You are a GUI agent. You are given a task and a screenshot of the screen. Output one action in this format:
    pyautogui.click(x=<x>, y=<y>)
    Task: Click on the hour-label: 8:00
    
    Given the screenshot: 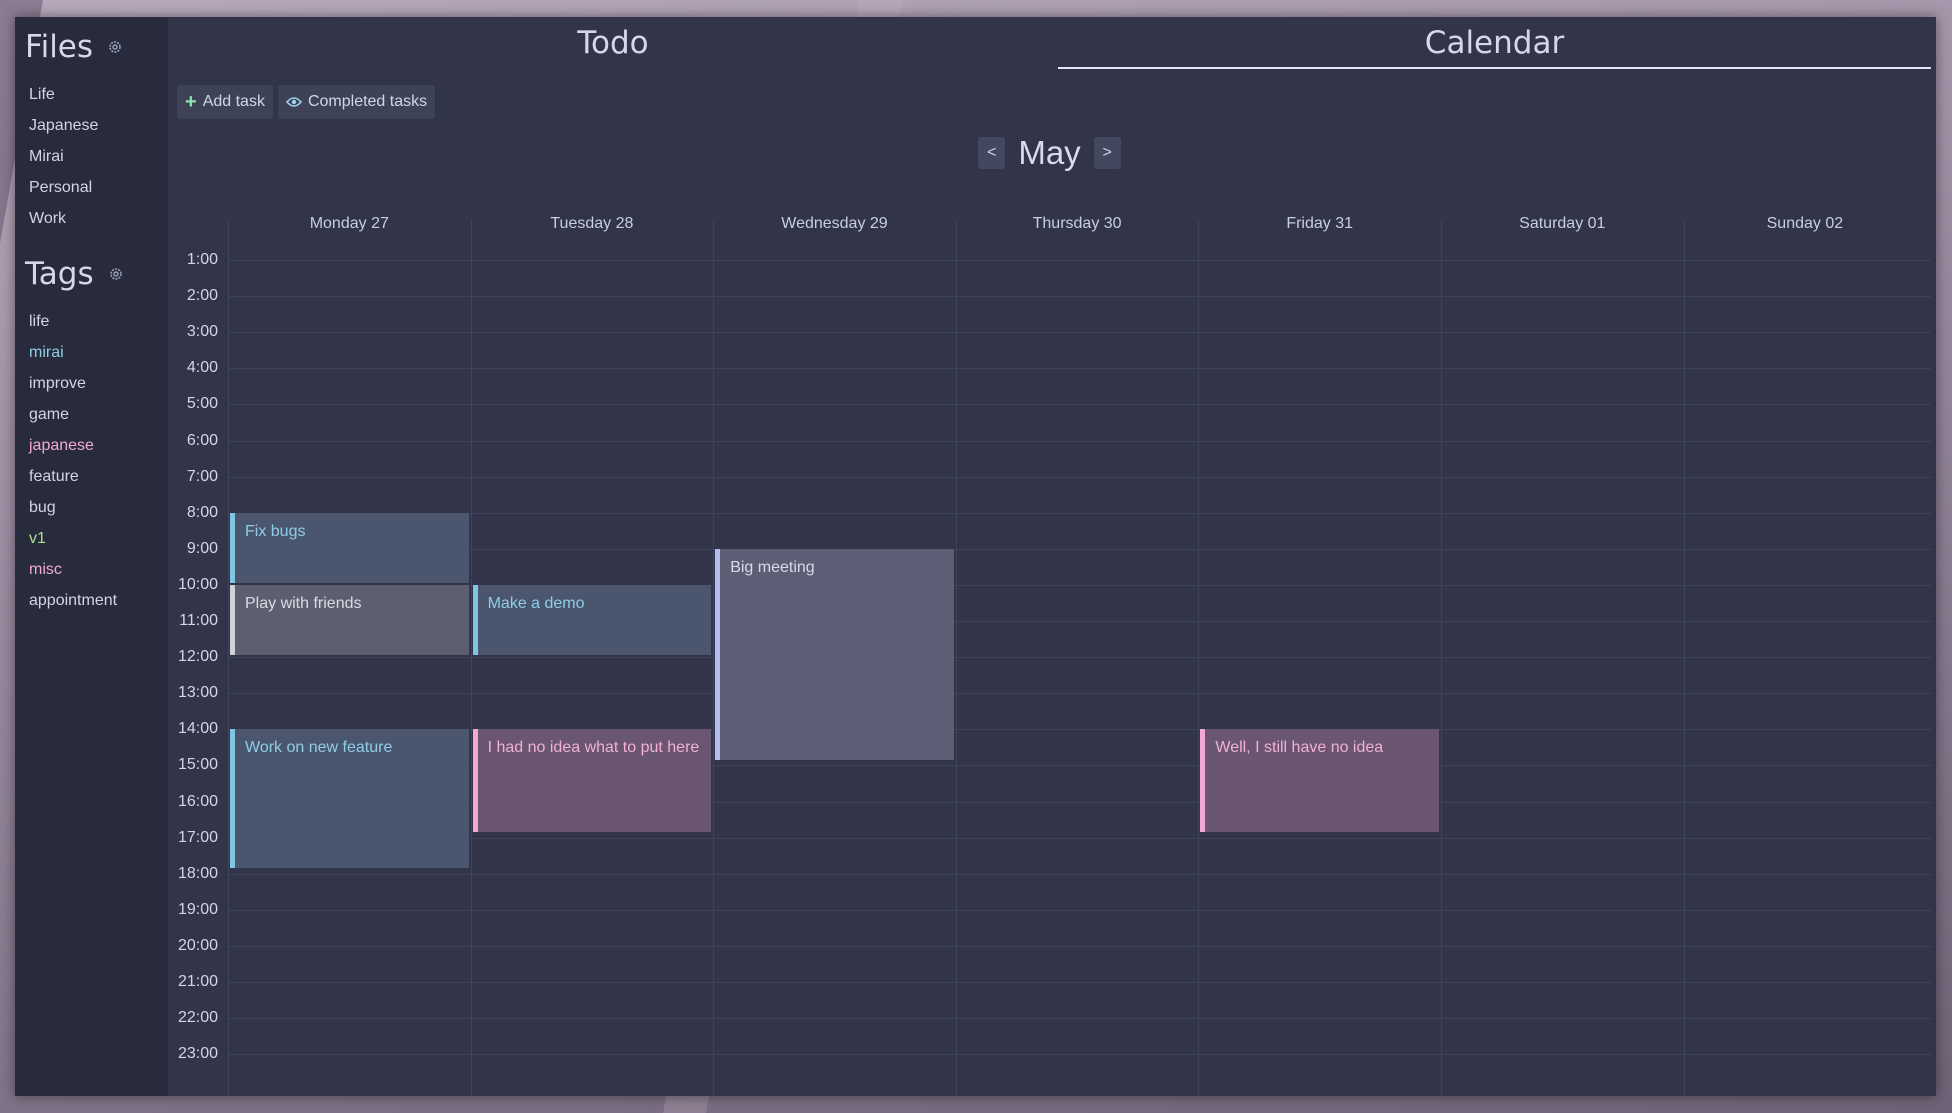 What is the action you would take?
    pyautogui.click(x=202, y=512)
    